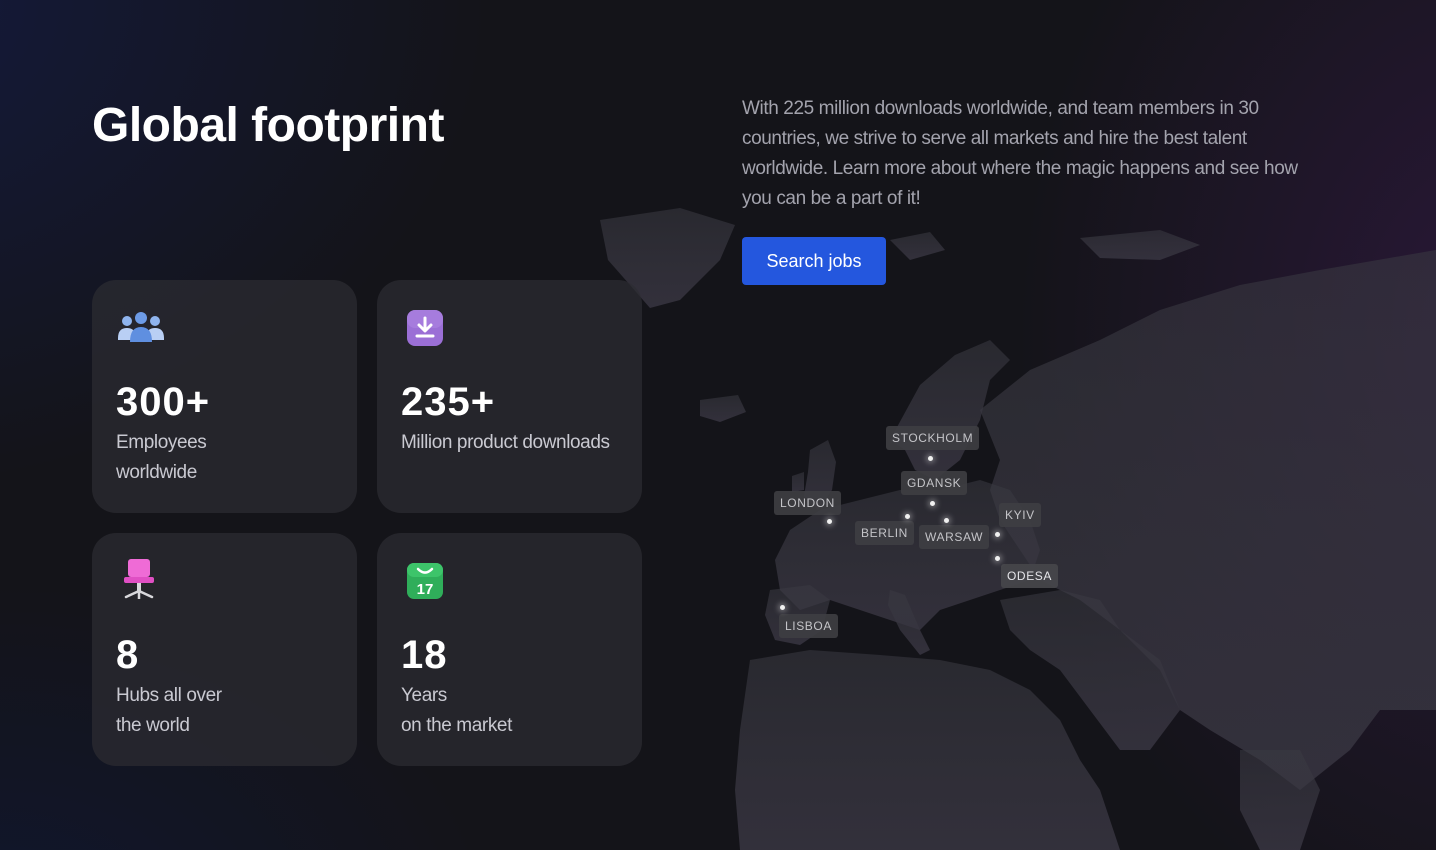 The height and width of the screenshot is (850, 1436). I want to click on stat-card-years: 17 18 Years on the market, so click(509, 649).